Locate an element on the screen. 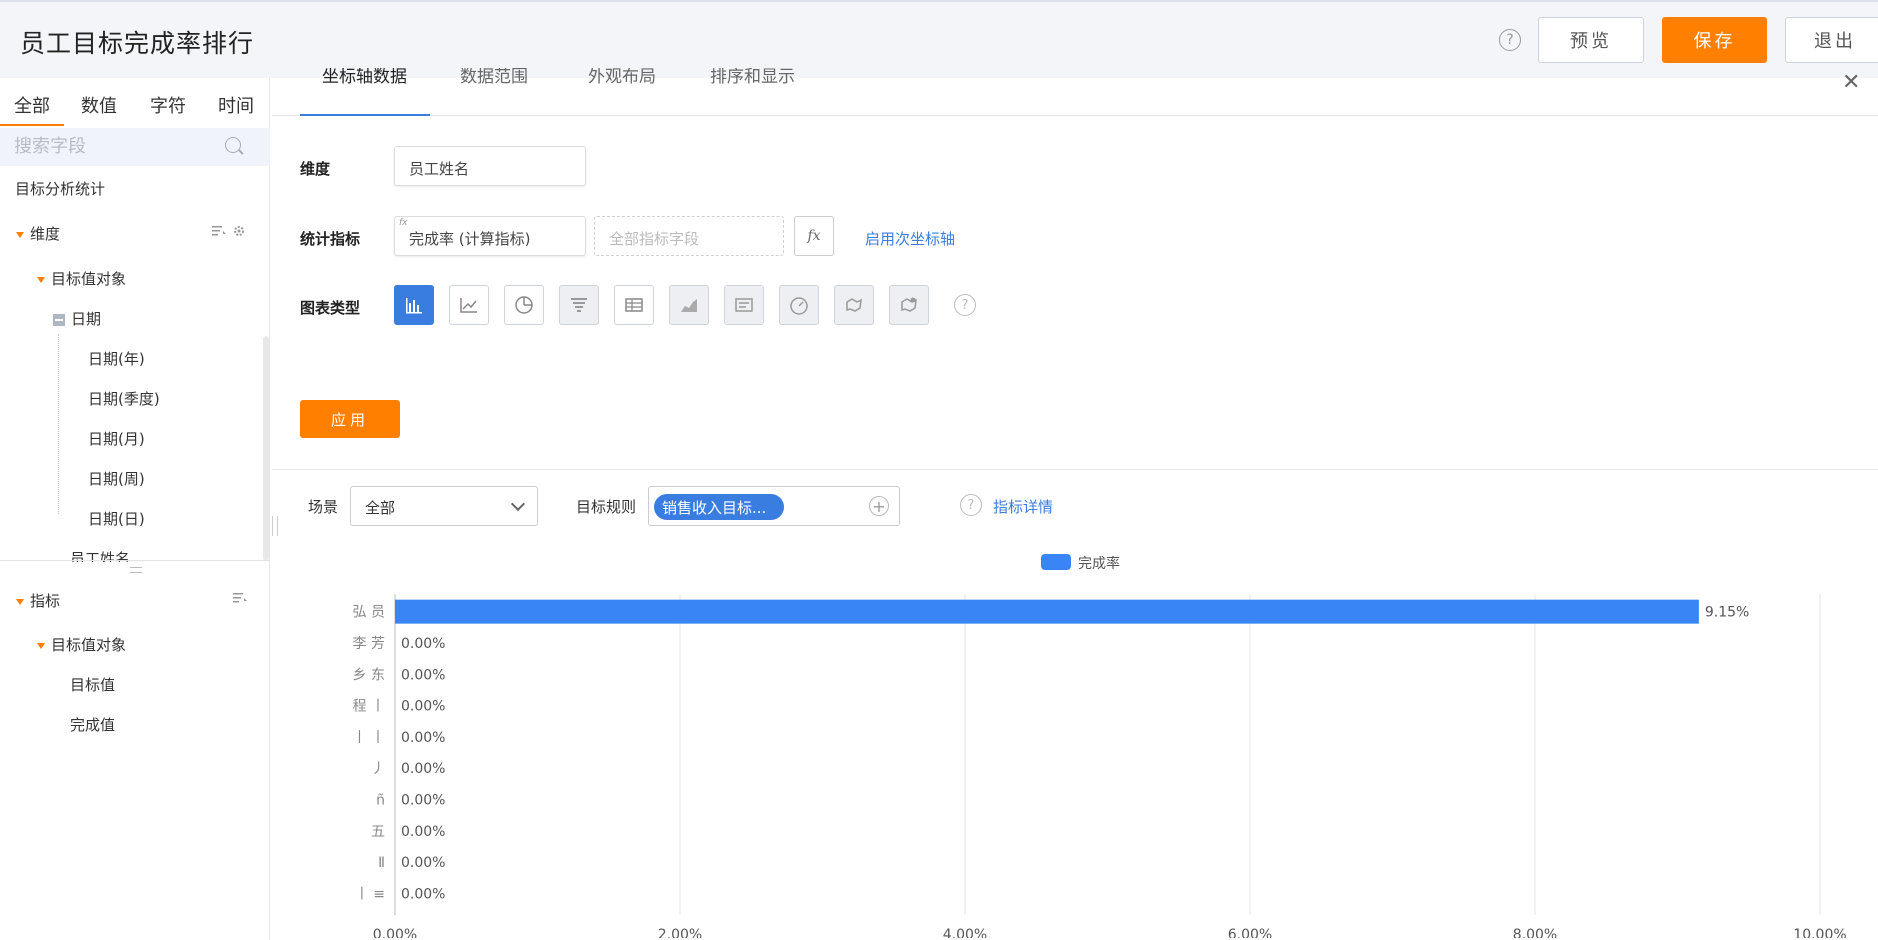 The image size is (1878, 940). chevron-down-icon is located at coordinates (518, 504).